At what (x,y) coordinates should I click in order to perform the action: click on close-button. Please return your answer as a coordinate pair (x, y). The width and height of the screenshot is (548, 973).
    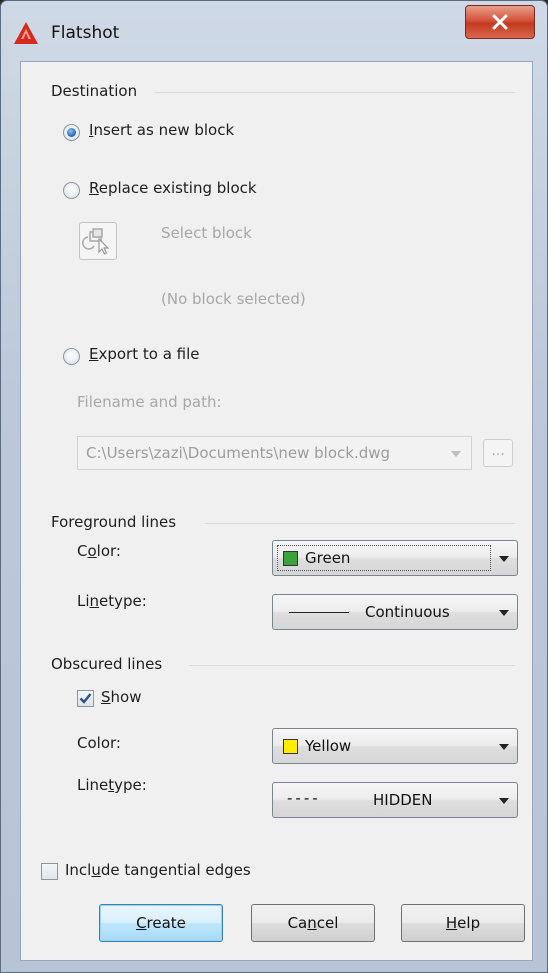
    Looking at the image, I should click on (500, 22).